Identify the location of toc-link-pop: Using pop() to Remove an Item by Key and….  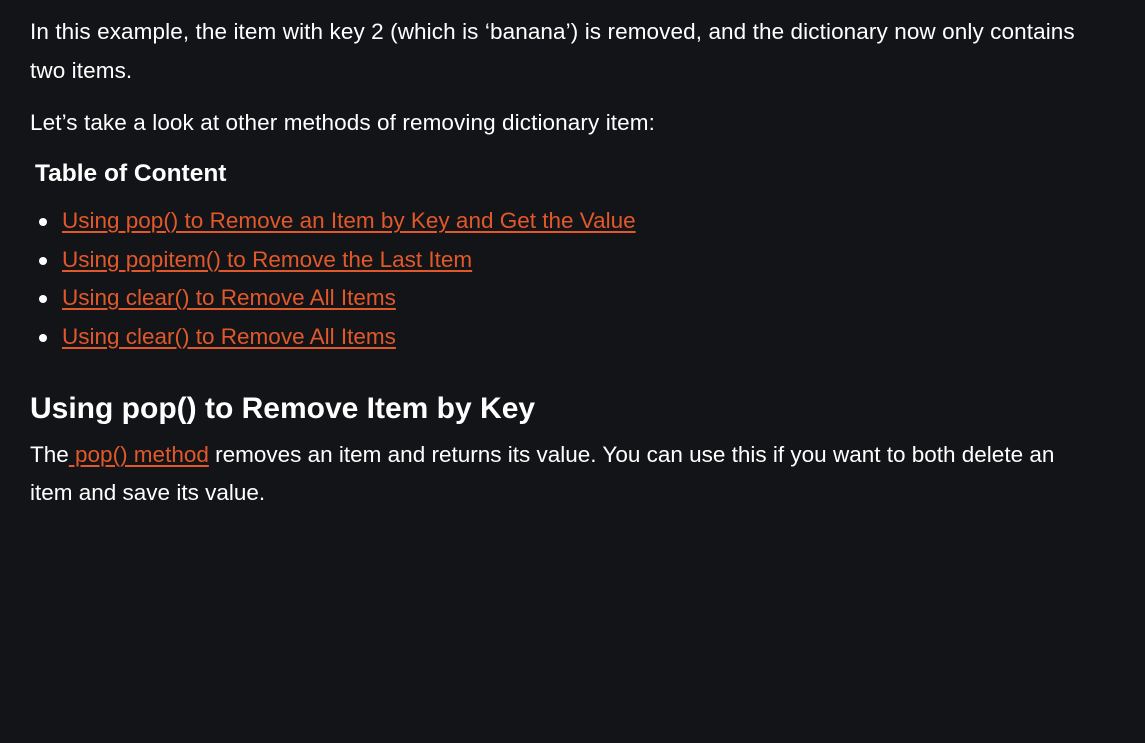
(349, 220).